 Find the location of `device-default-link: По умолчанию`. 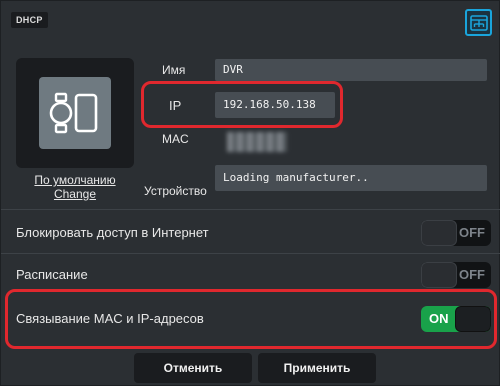

device-default-link: По умолчанию is located at coordinates (75, 180).